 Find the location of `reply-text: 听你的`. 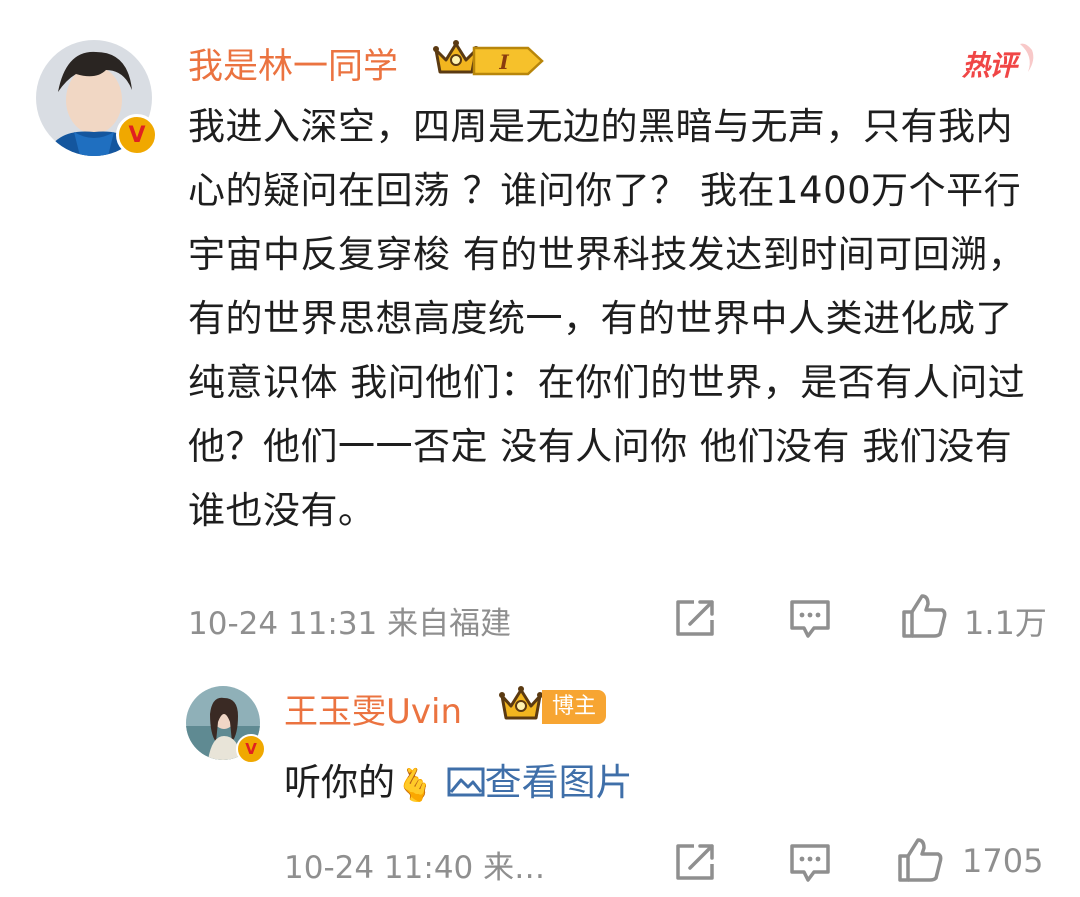

reply-text: 听你的 is located at coordinates (339, 782).